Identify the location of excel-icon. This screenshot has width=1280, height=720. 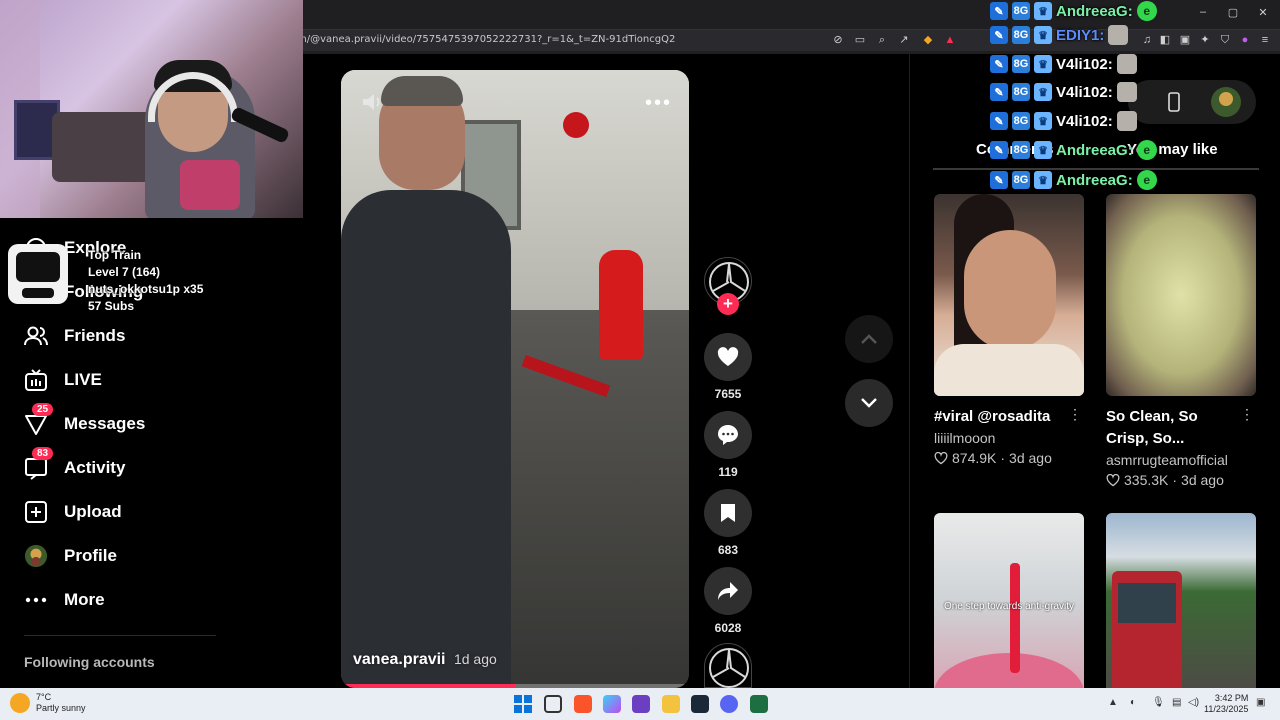
(759, 704).